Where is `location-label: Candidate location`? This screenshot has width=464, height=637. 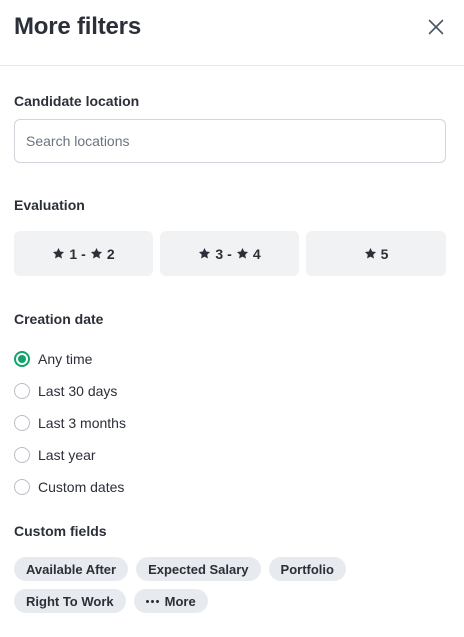 location-label: Candidate location is located at coordinates (77, 101).